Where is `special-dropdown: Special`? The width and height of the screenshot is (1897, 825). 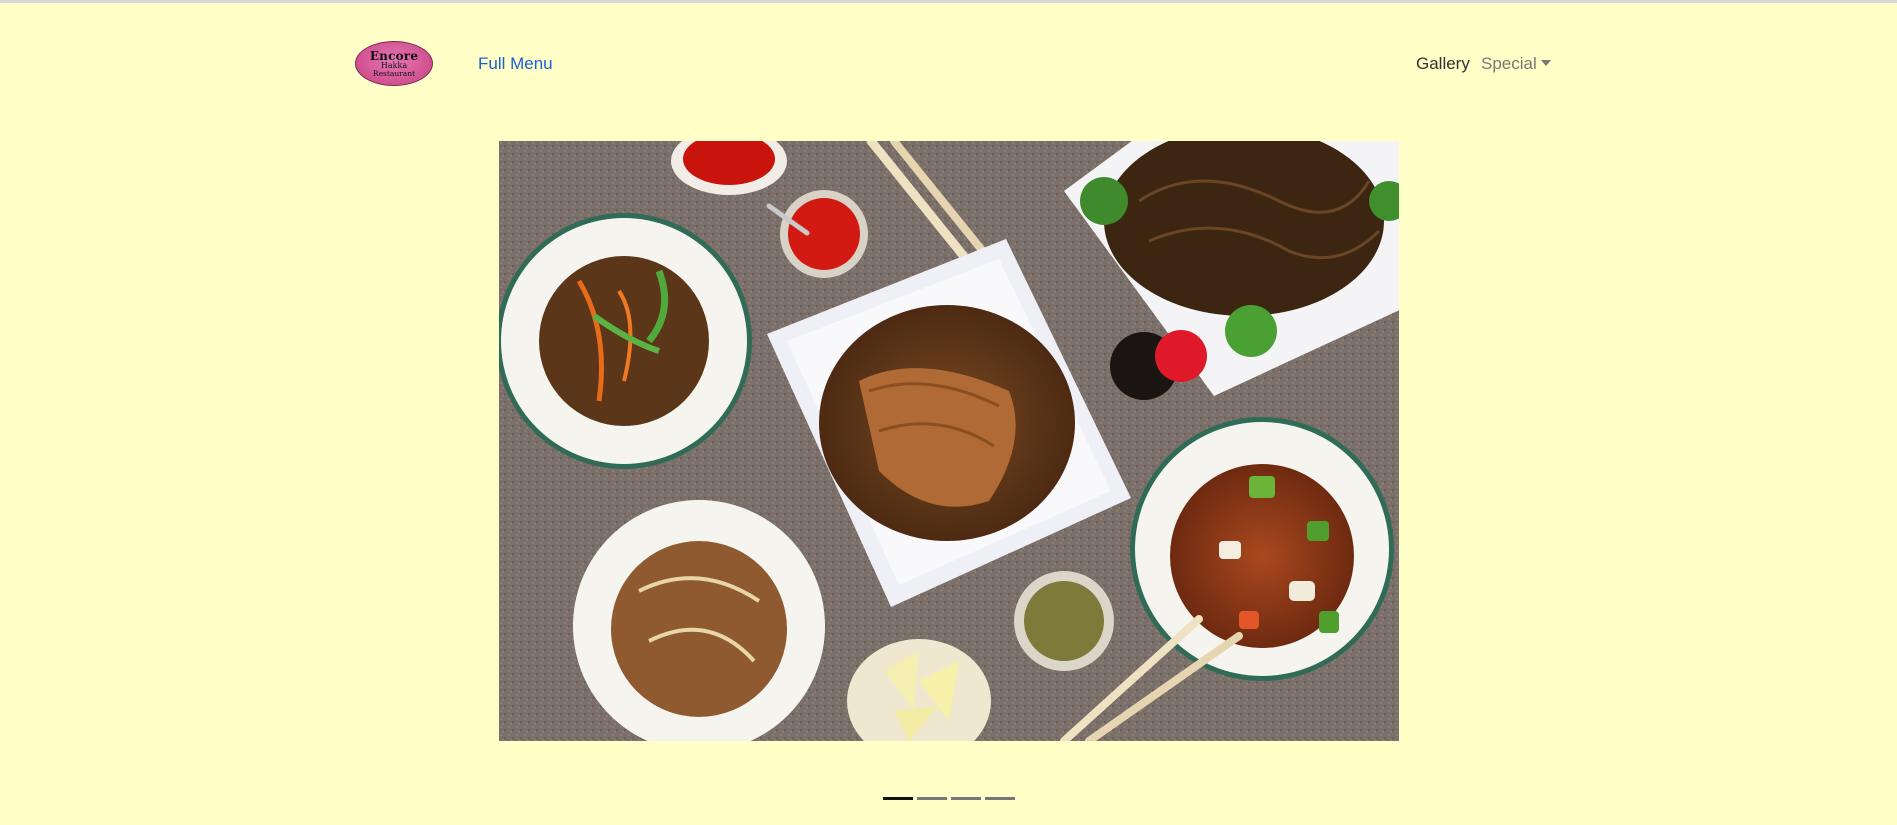 special-dropdown: Special is located at coordinates (1516, 64).